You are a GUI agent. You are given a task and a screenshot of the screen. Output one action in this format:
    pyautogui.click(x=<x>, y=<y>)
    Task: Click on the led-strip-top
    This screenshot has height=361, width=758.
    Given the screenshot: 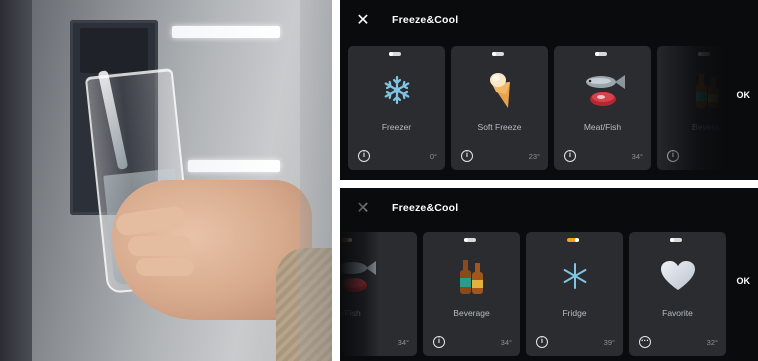 What is the action you would take?
    pyautogui.click(x=226, y=32)
    